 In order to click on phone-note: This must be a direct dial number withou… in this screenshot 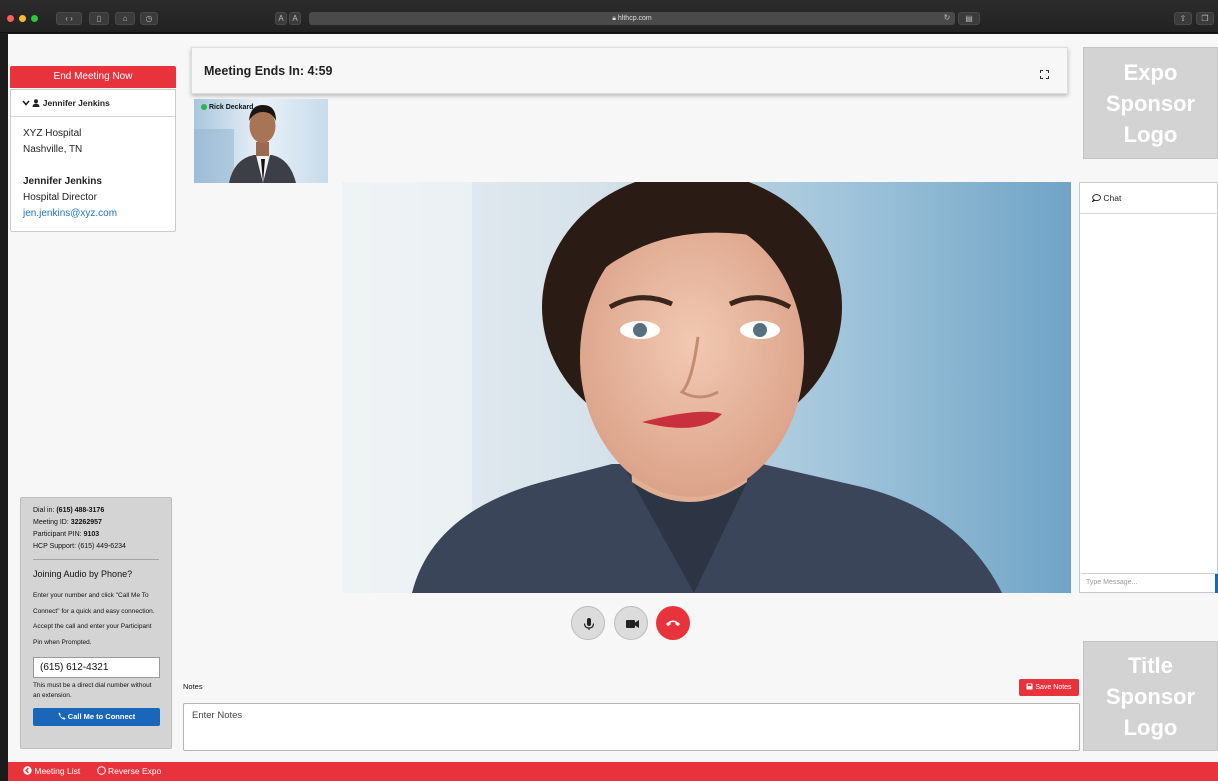, I will do `click(92, 690)`.